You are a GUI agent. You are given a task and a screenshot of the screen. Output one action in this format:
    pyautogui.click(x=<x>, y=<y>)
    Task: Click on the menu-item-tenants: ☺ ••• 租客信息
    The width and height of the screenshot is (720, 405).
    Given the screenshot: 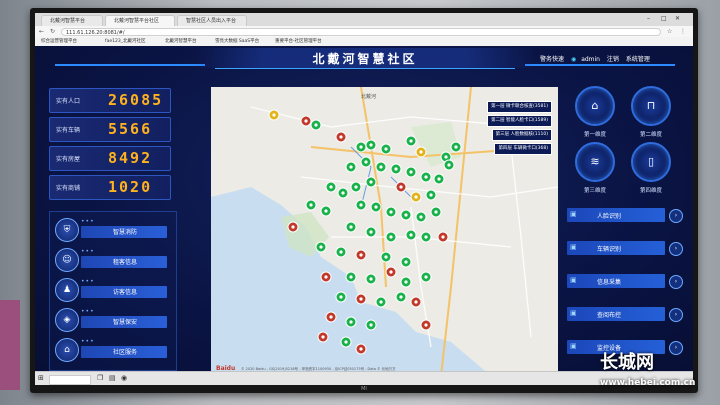 What is the action you would take?
    pyautogui.click(x=114, y=260)
    